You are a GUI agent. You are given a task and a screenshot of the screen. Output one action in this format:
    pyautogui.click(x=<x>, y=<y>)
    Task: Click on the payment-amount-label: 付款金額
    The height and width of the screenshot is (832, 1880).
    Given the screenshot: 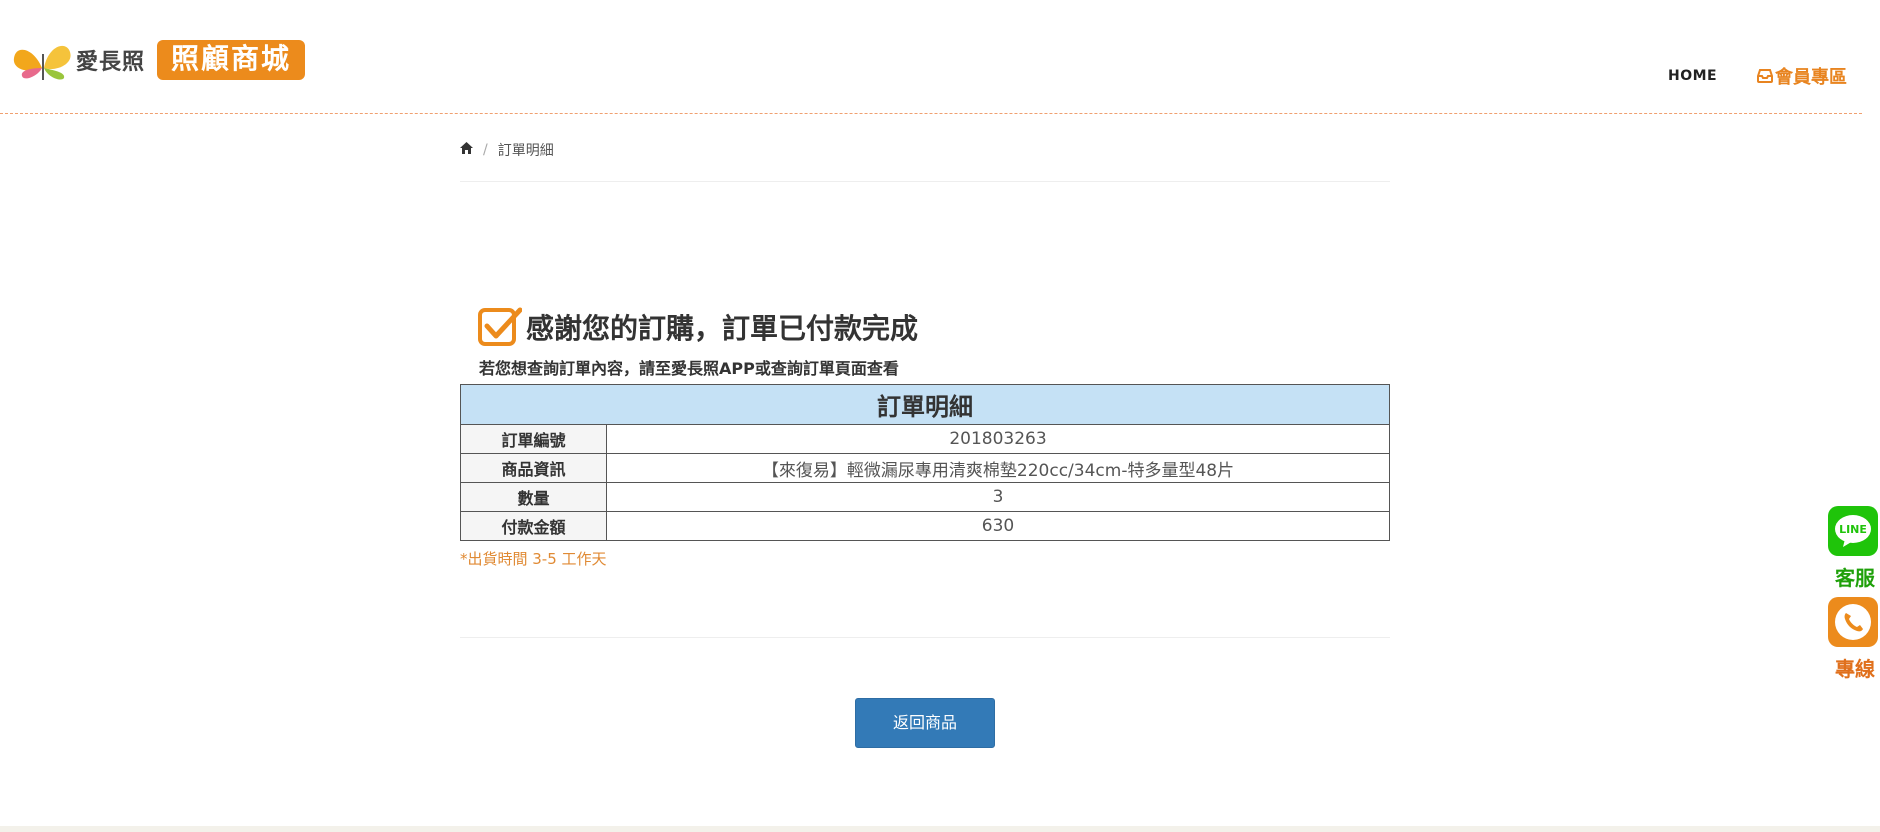 What is the action you would take?
    pyautogui.click(x=533, y=526)
    